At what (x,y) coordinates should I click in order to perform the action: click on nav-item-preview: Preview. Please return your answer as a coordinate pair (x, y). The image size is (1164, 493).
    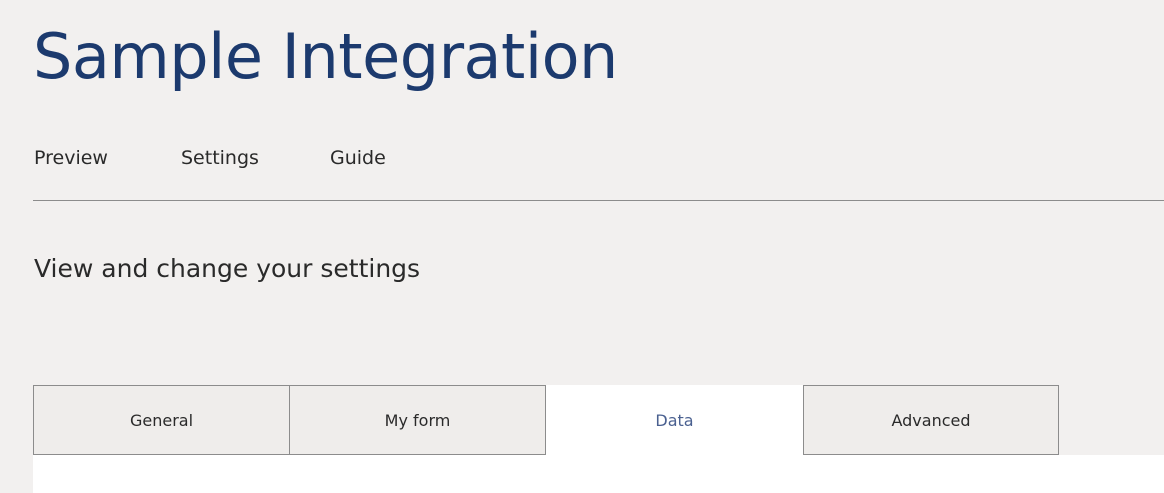
    Looking at the image, I should click on (71, 158).